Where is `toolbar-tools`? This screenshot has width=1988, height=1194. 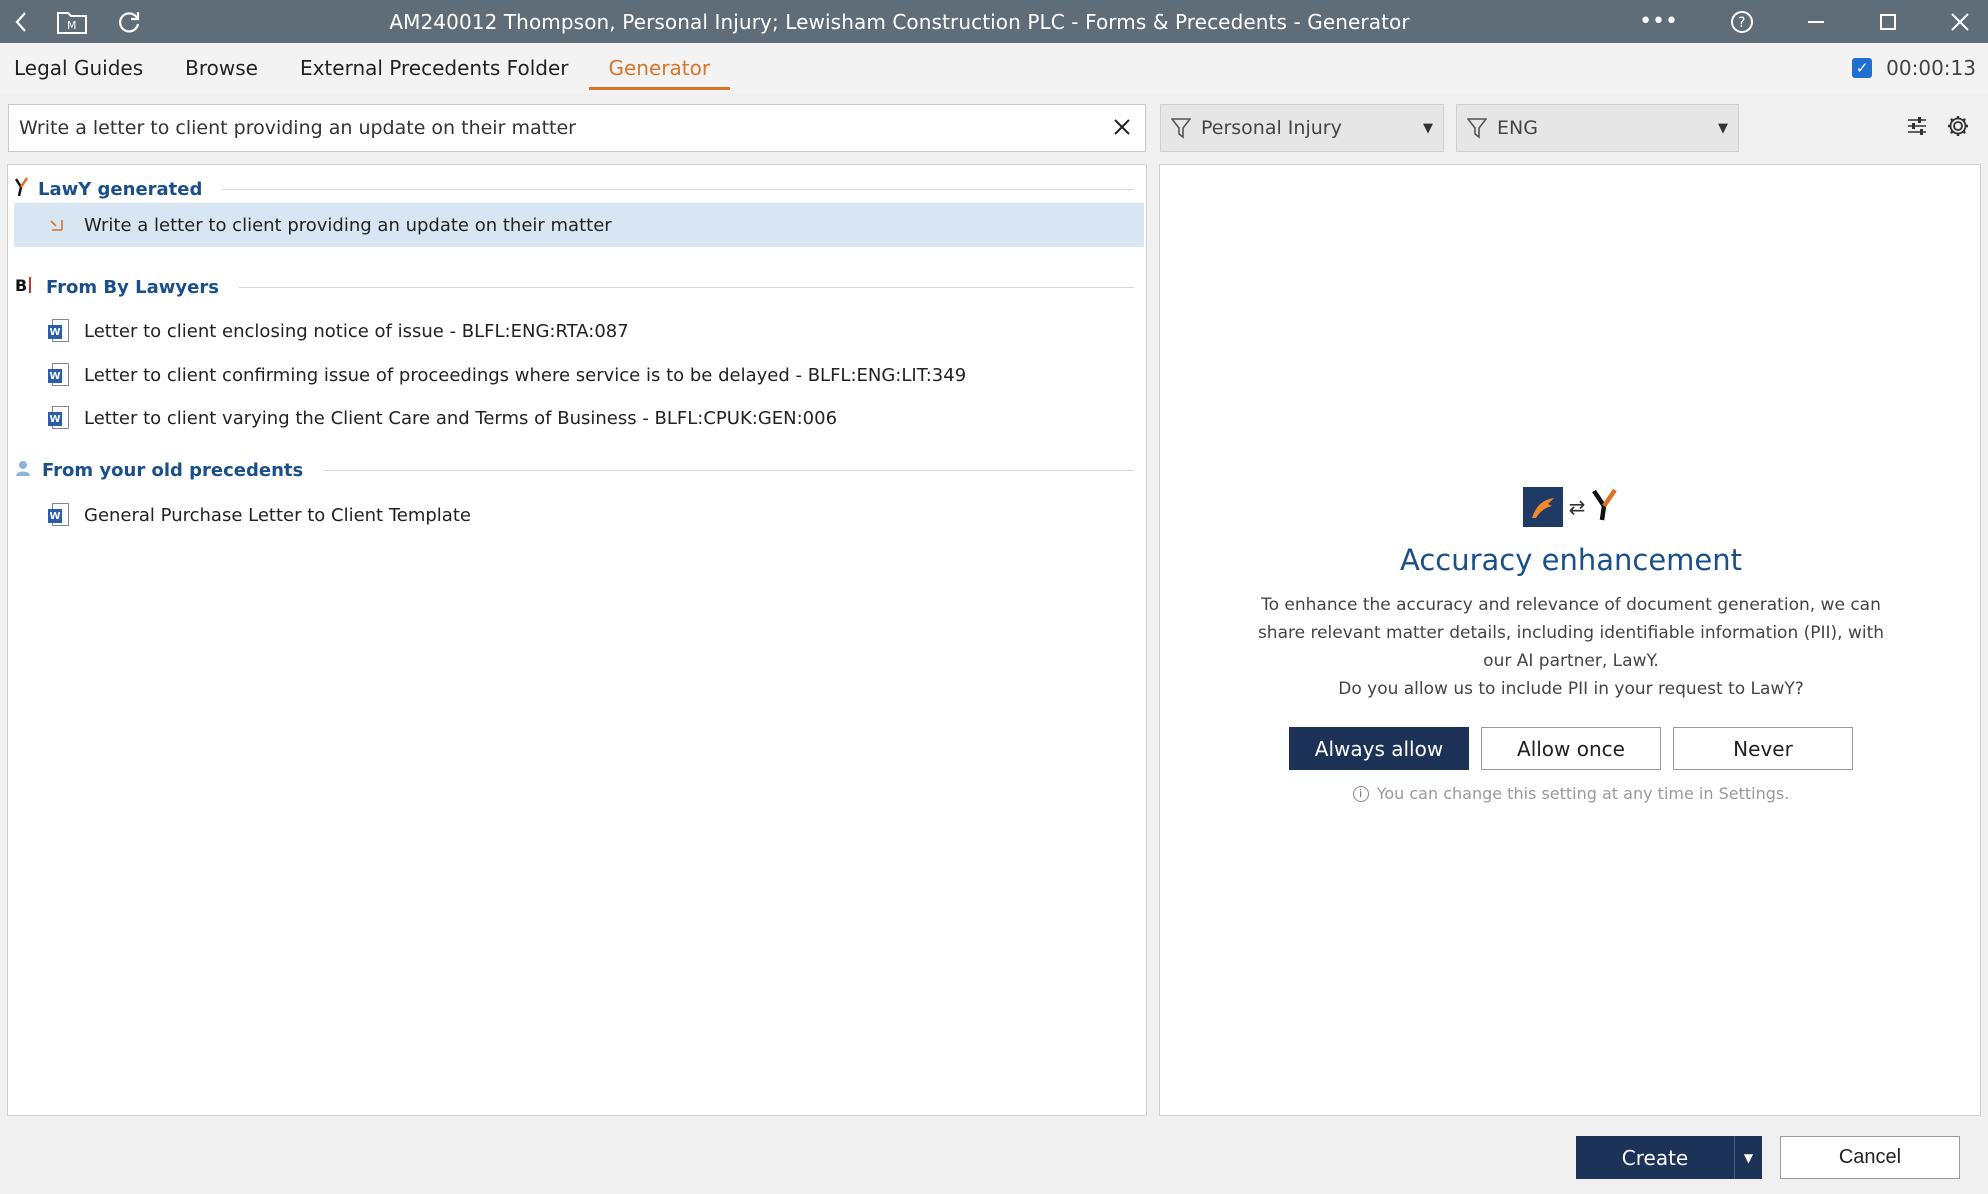
toolbar-tools is located at coordinates (1938, 126).